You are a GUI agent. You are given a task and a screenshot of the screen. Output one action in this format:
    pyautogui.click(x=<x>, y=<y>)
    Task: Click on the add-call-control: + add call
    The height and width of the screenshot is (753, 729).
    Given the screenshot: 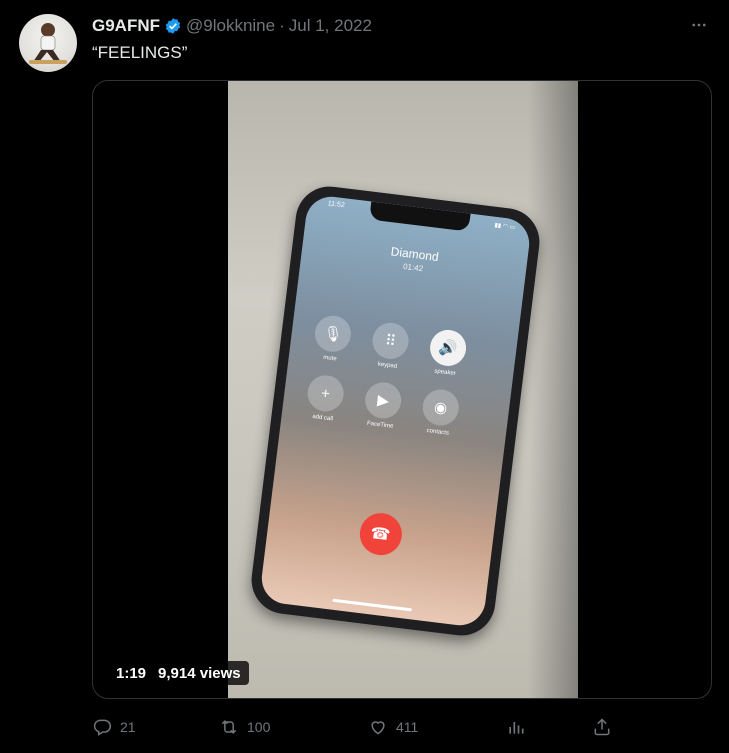 What is the action you would take?
    pyautogui.click(x=324, y=398)
    